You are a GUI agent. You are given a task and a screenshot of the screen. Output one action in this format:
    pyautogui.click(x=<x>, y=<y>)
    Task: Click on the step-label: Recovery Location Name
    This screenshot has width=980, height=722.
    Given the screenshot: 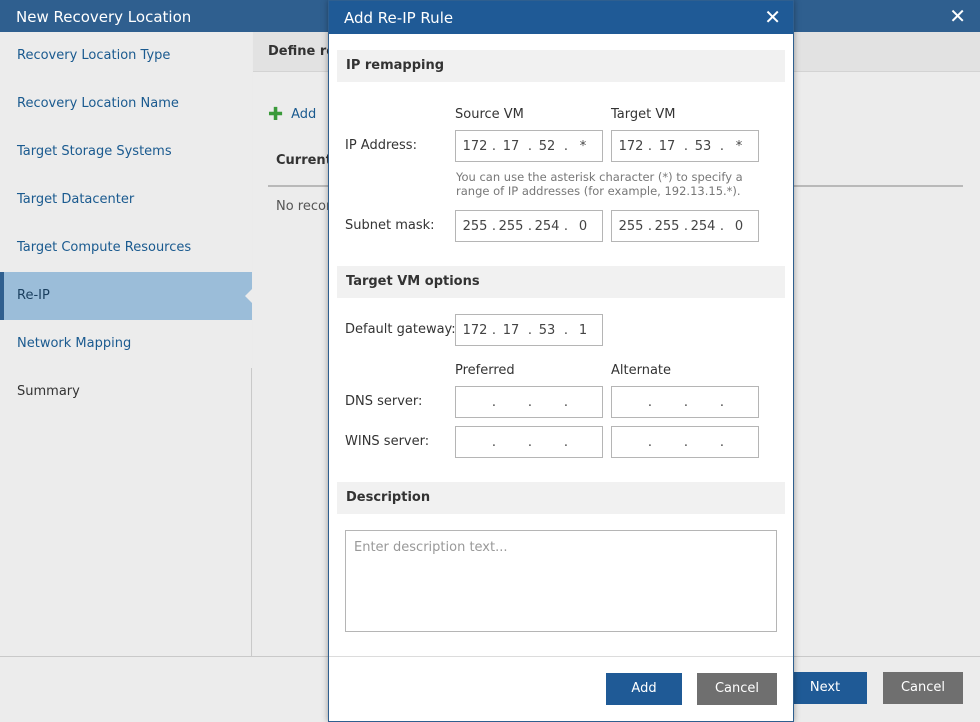 What is the action you would take?
    pyautogui.click(x=98, y=103)
    